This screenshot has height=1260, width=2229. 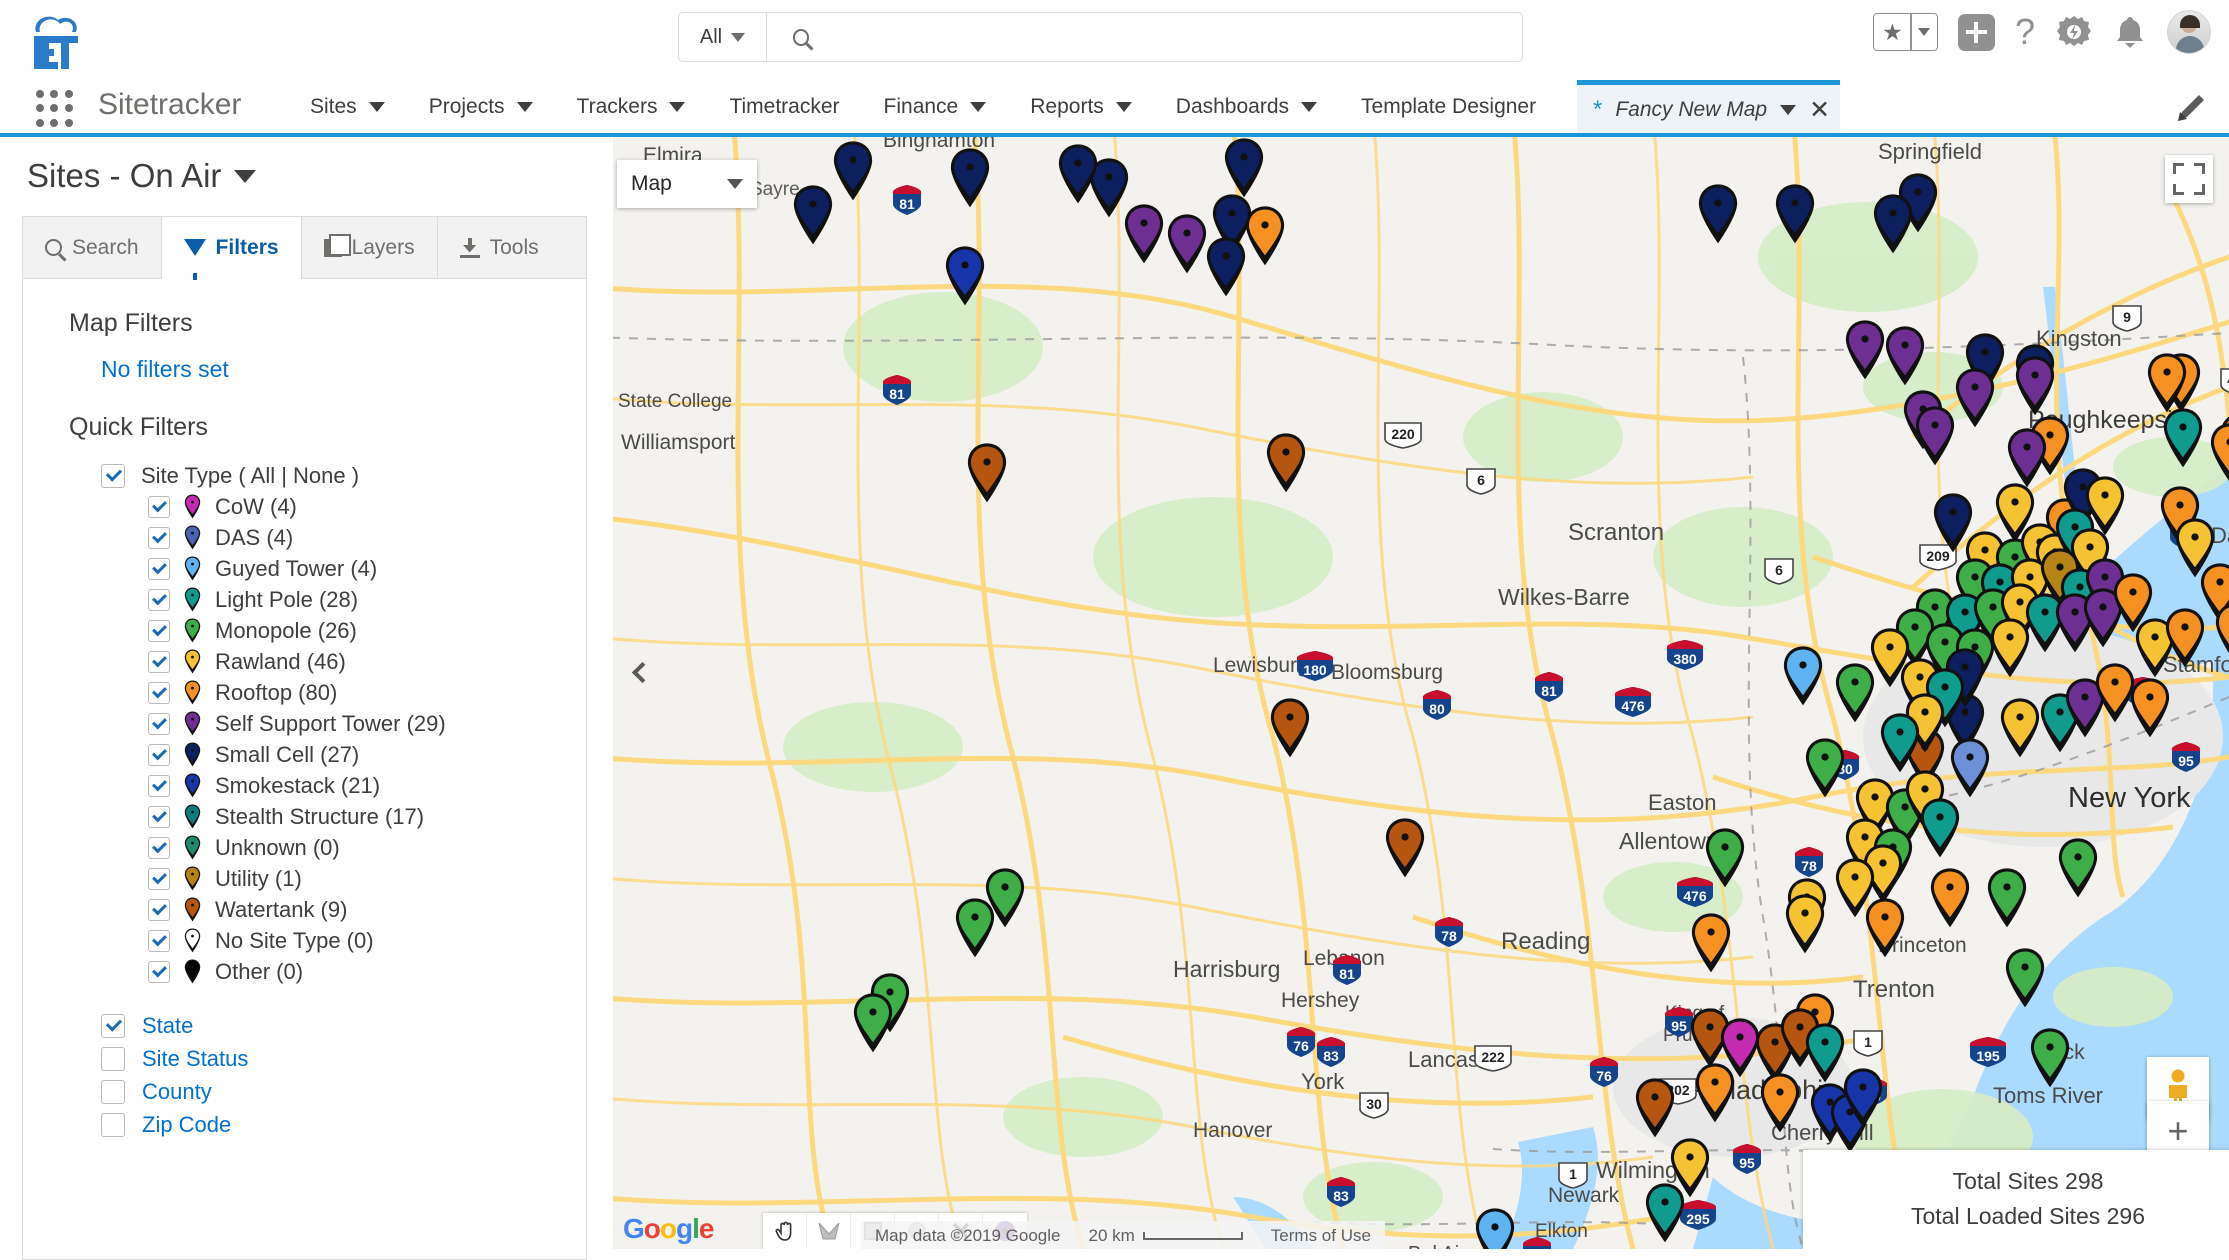 I want to click on filter-group-label: Site Status, so click(x=195, y=1059).